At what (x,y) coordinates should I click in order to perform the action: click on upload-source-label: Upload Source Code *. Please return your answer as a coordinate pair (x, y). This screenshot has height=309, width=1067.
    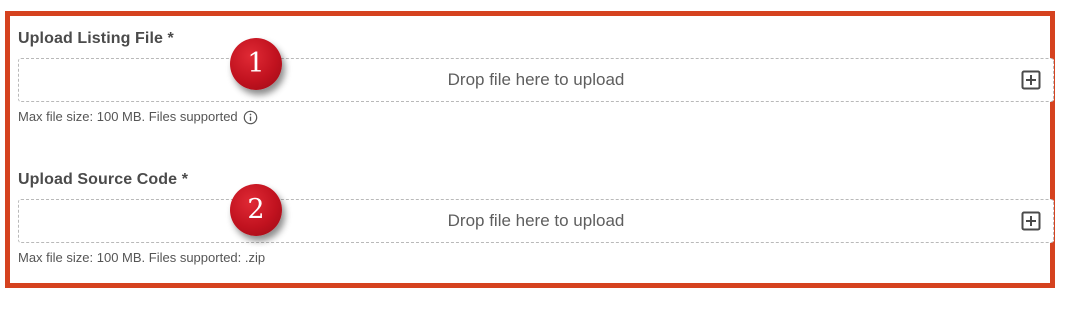
    Looking at the image, I should click on (103, 179).